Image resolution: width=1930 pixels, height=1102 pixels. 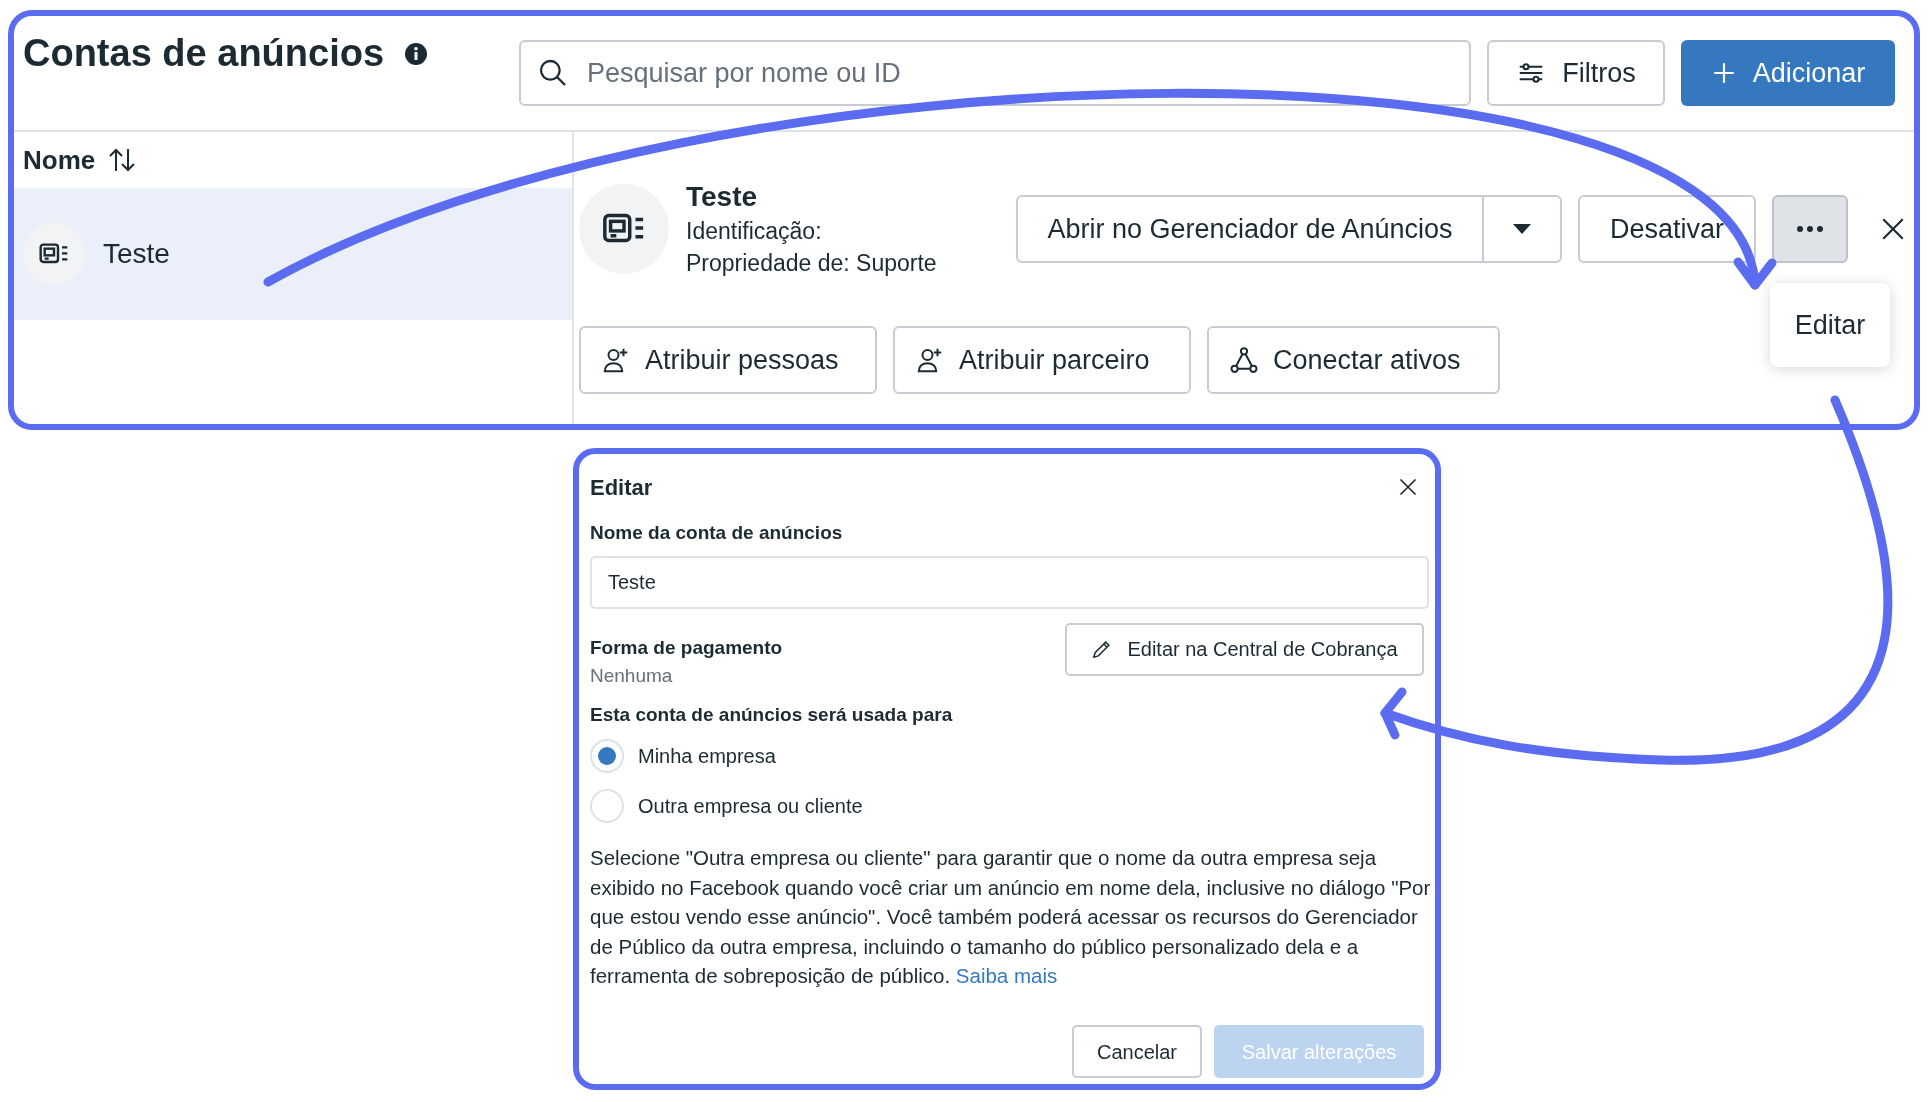 What do you see at coordinates (59, 160) in the screenshot?
I see `column-header: Nome` at bounding box center [59, 160].